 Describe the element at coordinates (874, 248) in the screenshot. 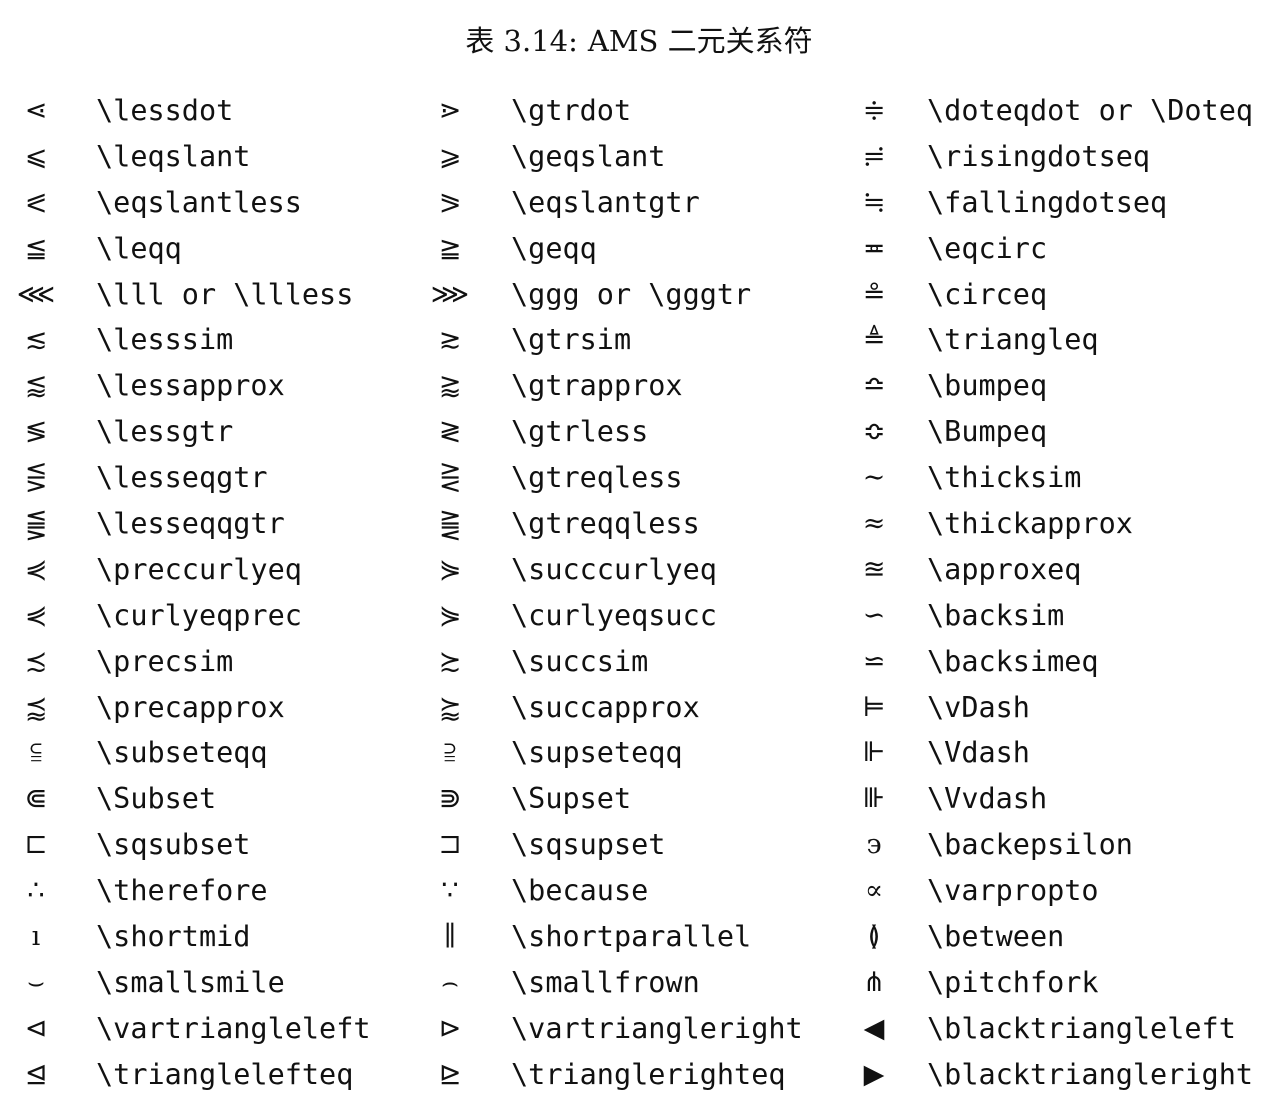

I see `symbol-glyph: ≖` at that location.